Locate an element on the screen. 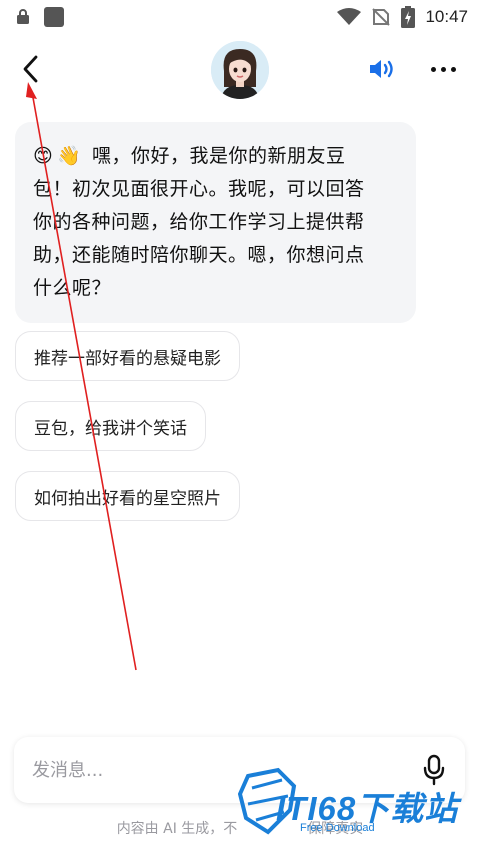  suggestion-label: 推荐一部好看的悬疑电影 is located at coordinates (127, 358).